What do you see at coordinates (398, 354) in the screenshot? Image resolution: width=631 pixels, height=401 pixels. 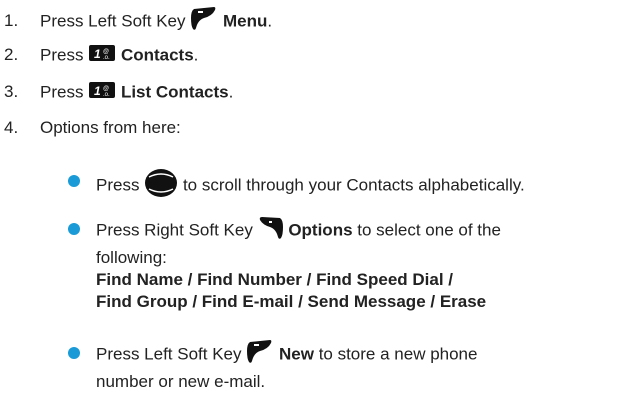 I see `bullet-text: to store a new phone` at bounding box center [398, 354].